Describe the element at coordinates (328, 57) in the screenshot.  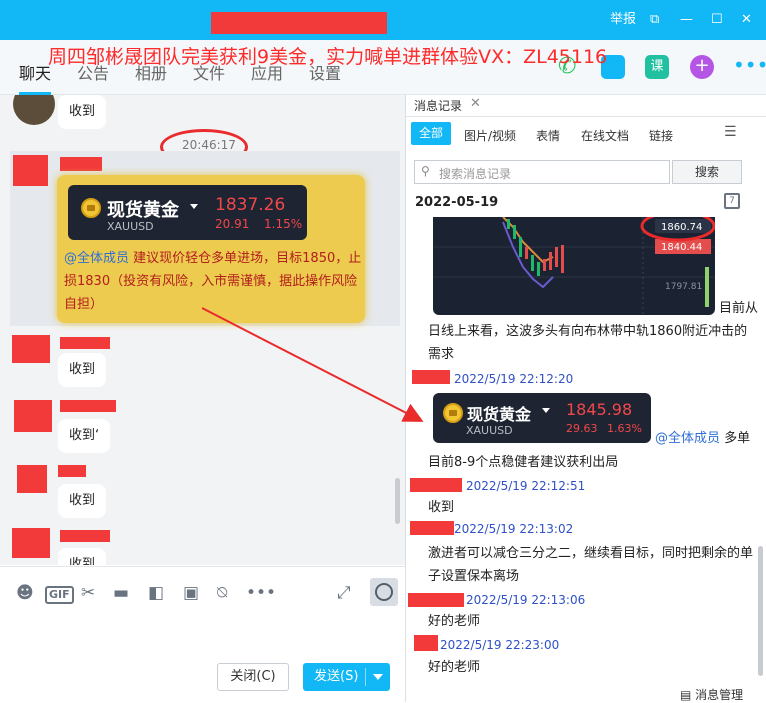
I see `promo-banner: 周四邹彬晟团队完美获利9美金，实力喊单进群体验VX：ZL45116` at that location.